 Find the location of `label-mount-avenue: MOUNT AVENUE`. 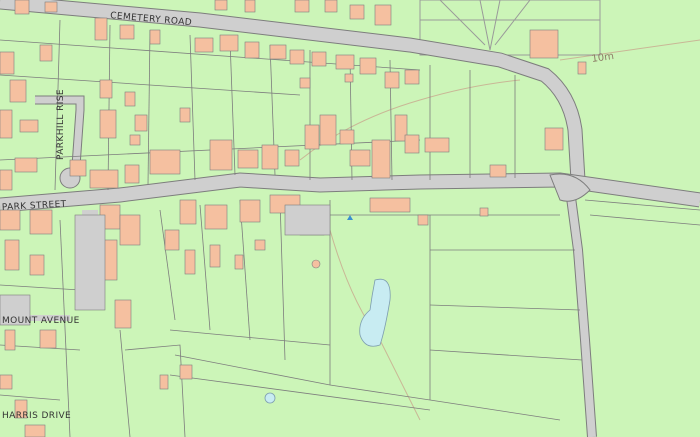

label-mount-avenue: MOUNT AVENUE is located at coordinates (41, 321).